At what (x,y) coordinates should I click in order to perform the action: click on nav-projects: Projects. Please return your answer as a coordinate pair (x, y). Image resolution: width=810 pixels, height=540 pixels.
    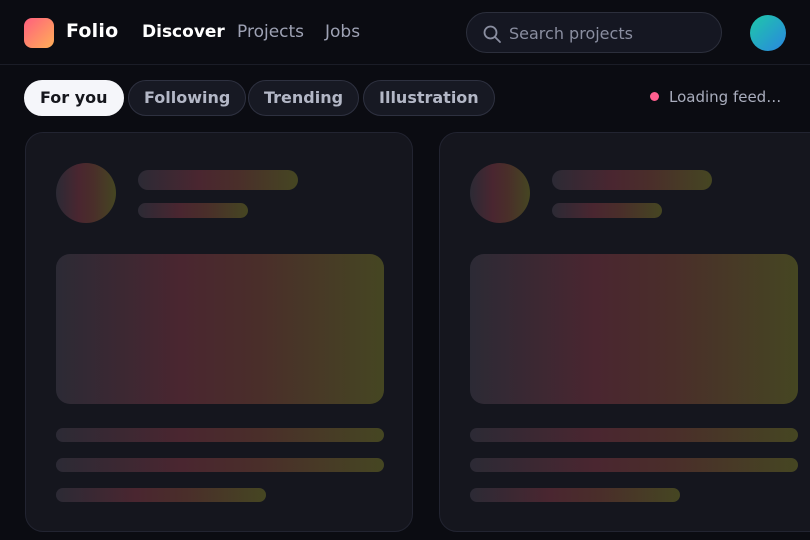
    Looking at the image, I should click on (270, 32).